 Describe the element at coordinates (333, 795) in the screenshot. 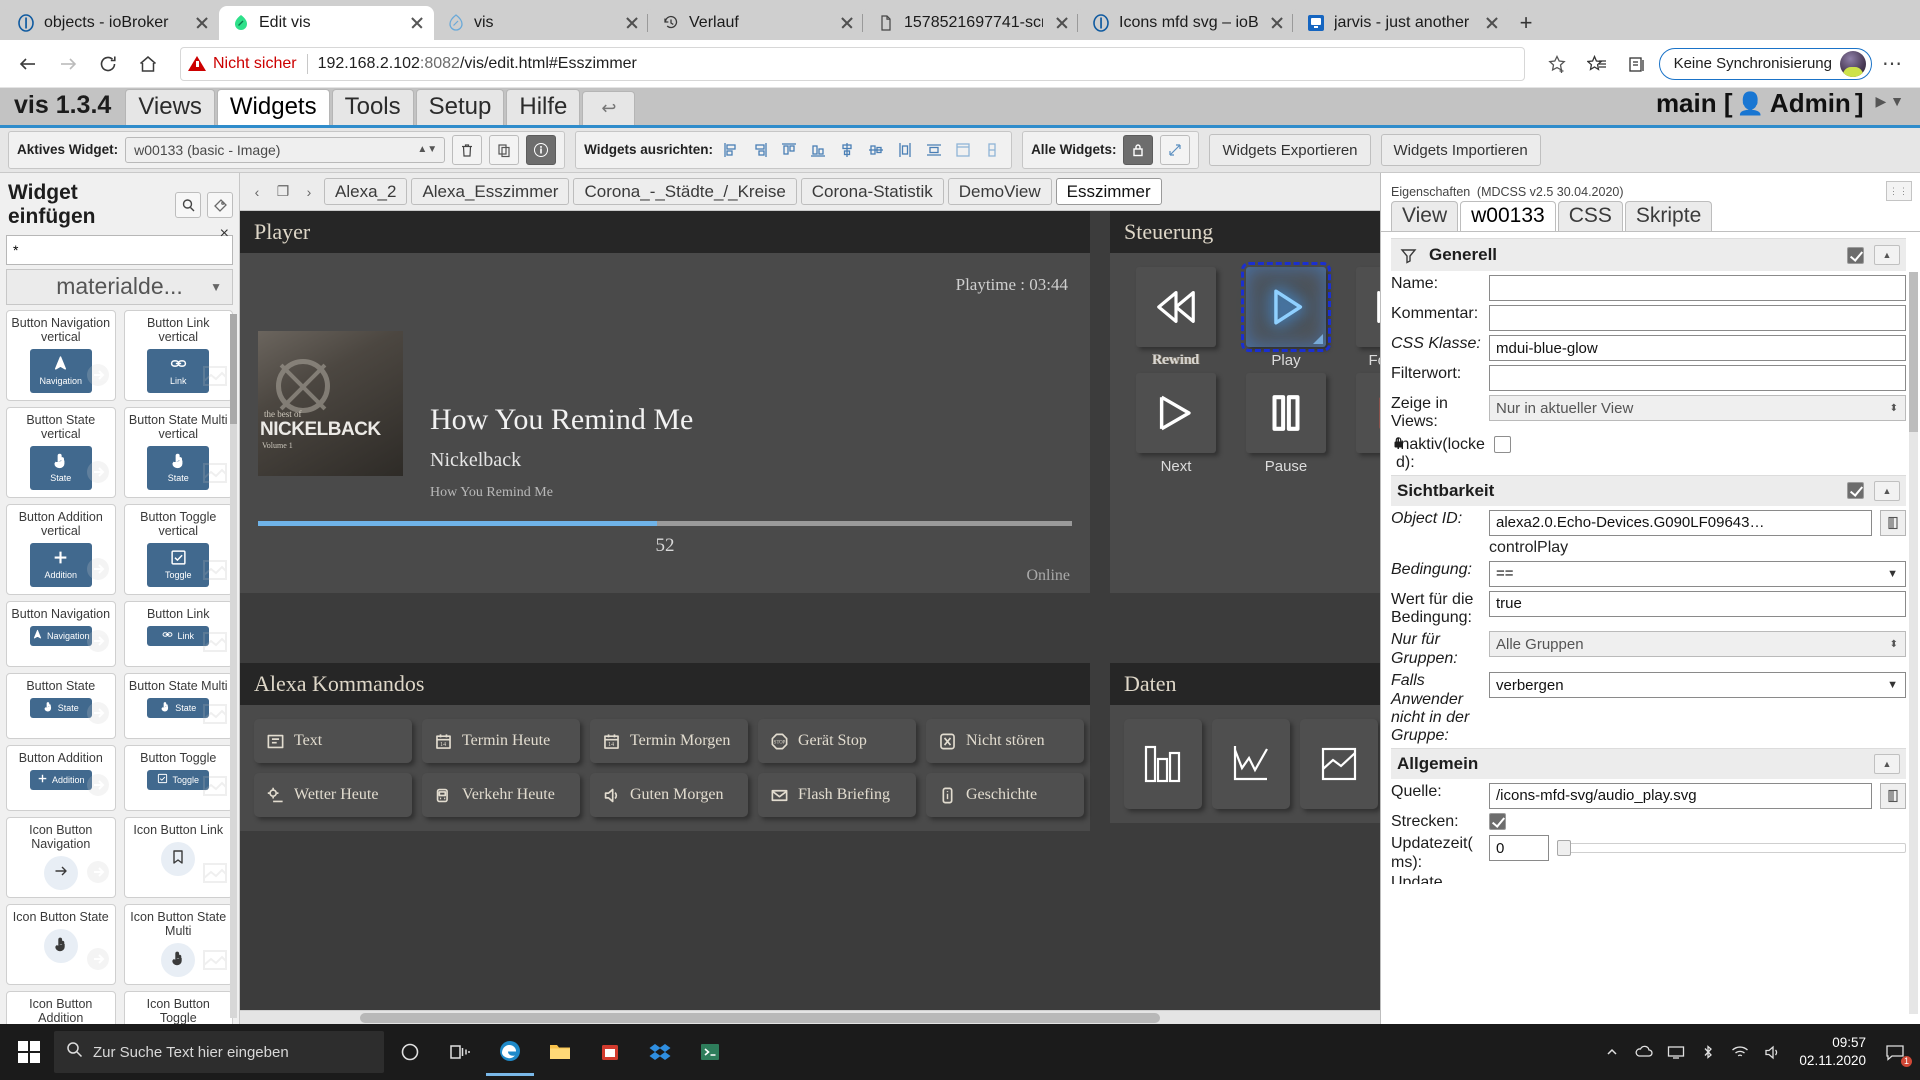

I see `kommando-button: Wetter Heute` at that location.